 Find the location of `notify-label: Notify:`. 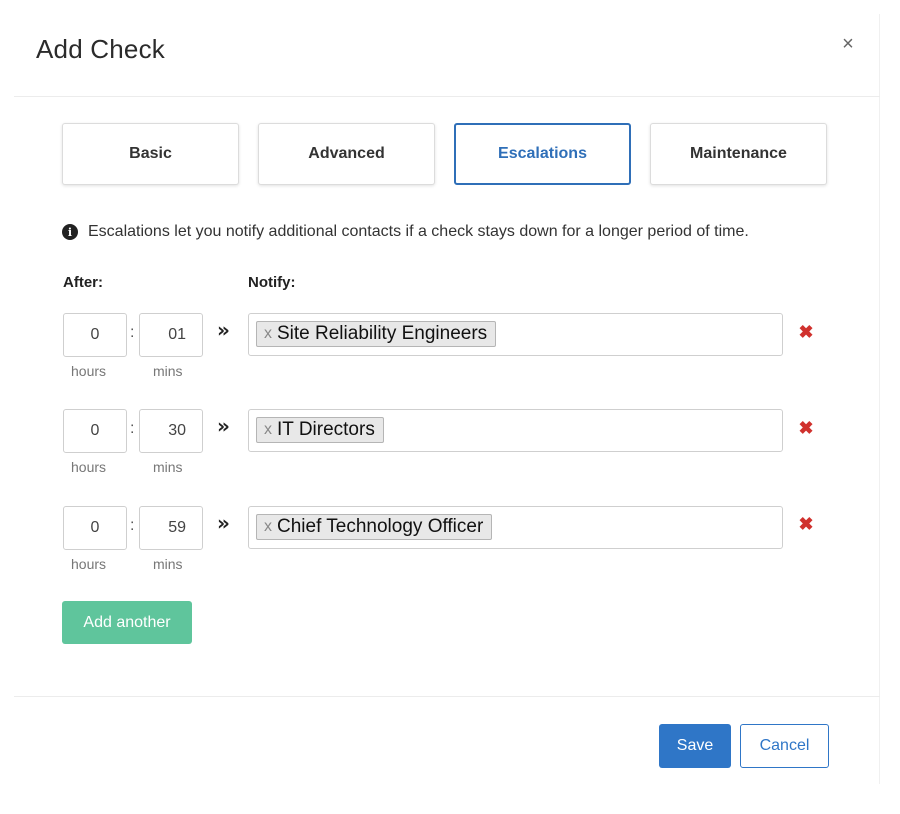

notify-label: Notify: is located at coordinates (272, 282).